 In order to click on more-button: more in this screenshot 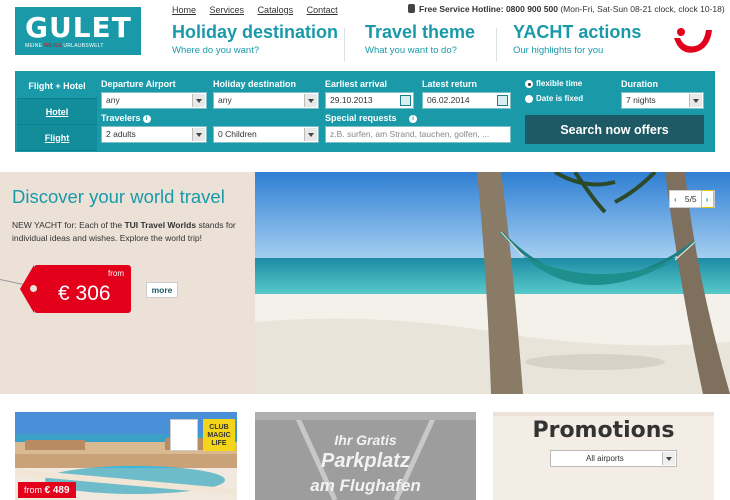, I will do `click(162, 290)`.